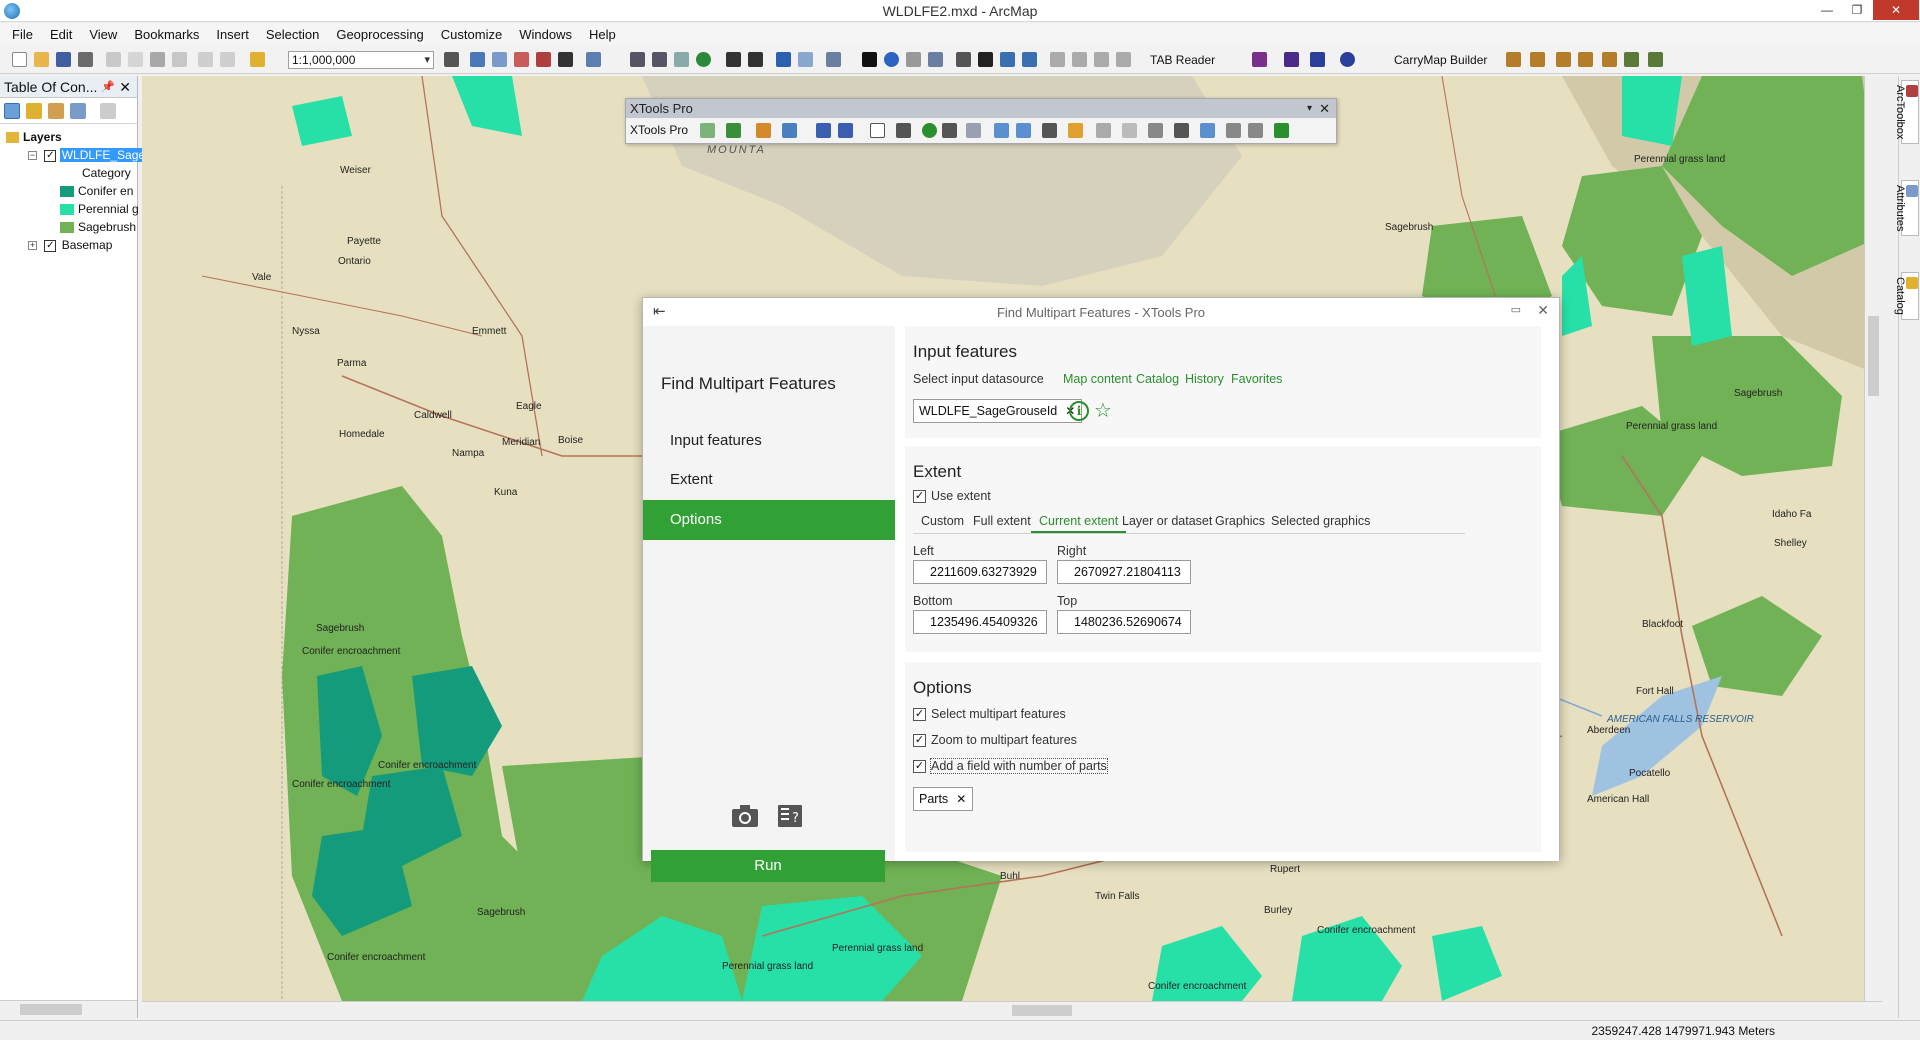  I want to click on pin-icon: 📌, so click(108, 87).